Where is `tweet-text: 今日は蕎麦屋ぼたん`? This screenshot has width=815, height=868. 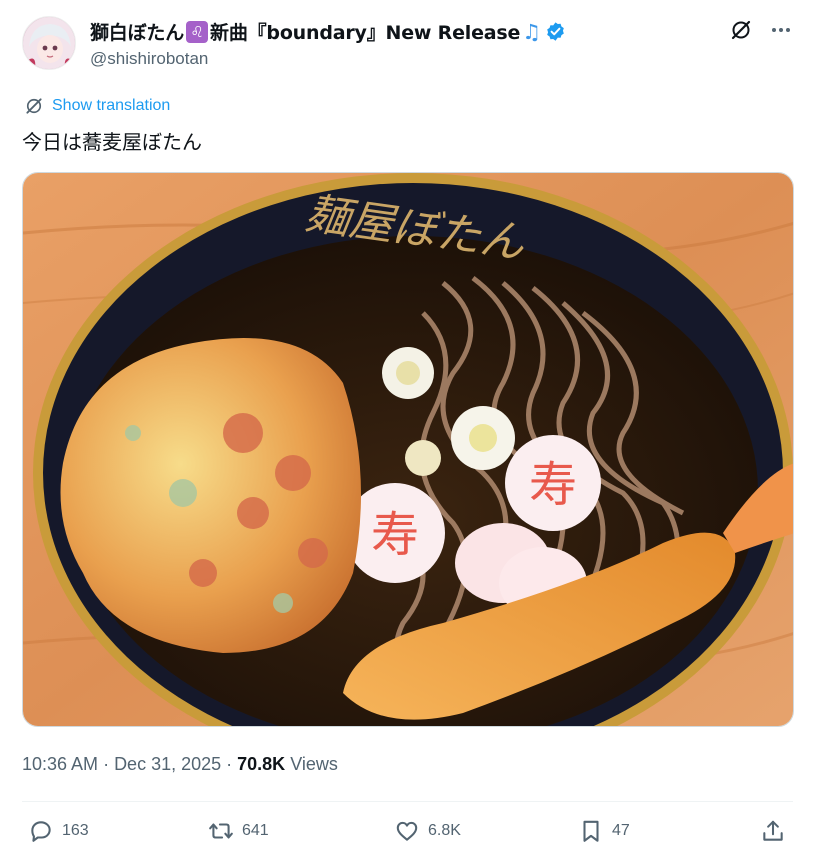 tweet-text: 今日は蕎麦屋ぼたん is located at coordinates (112, 142).